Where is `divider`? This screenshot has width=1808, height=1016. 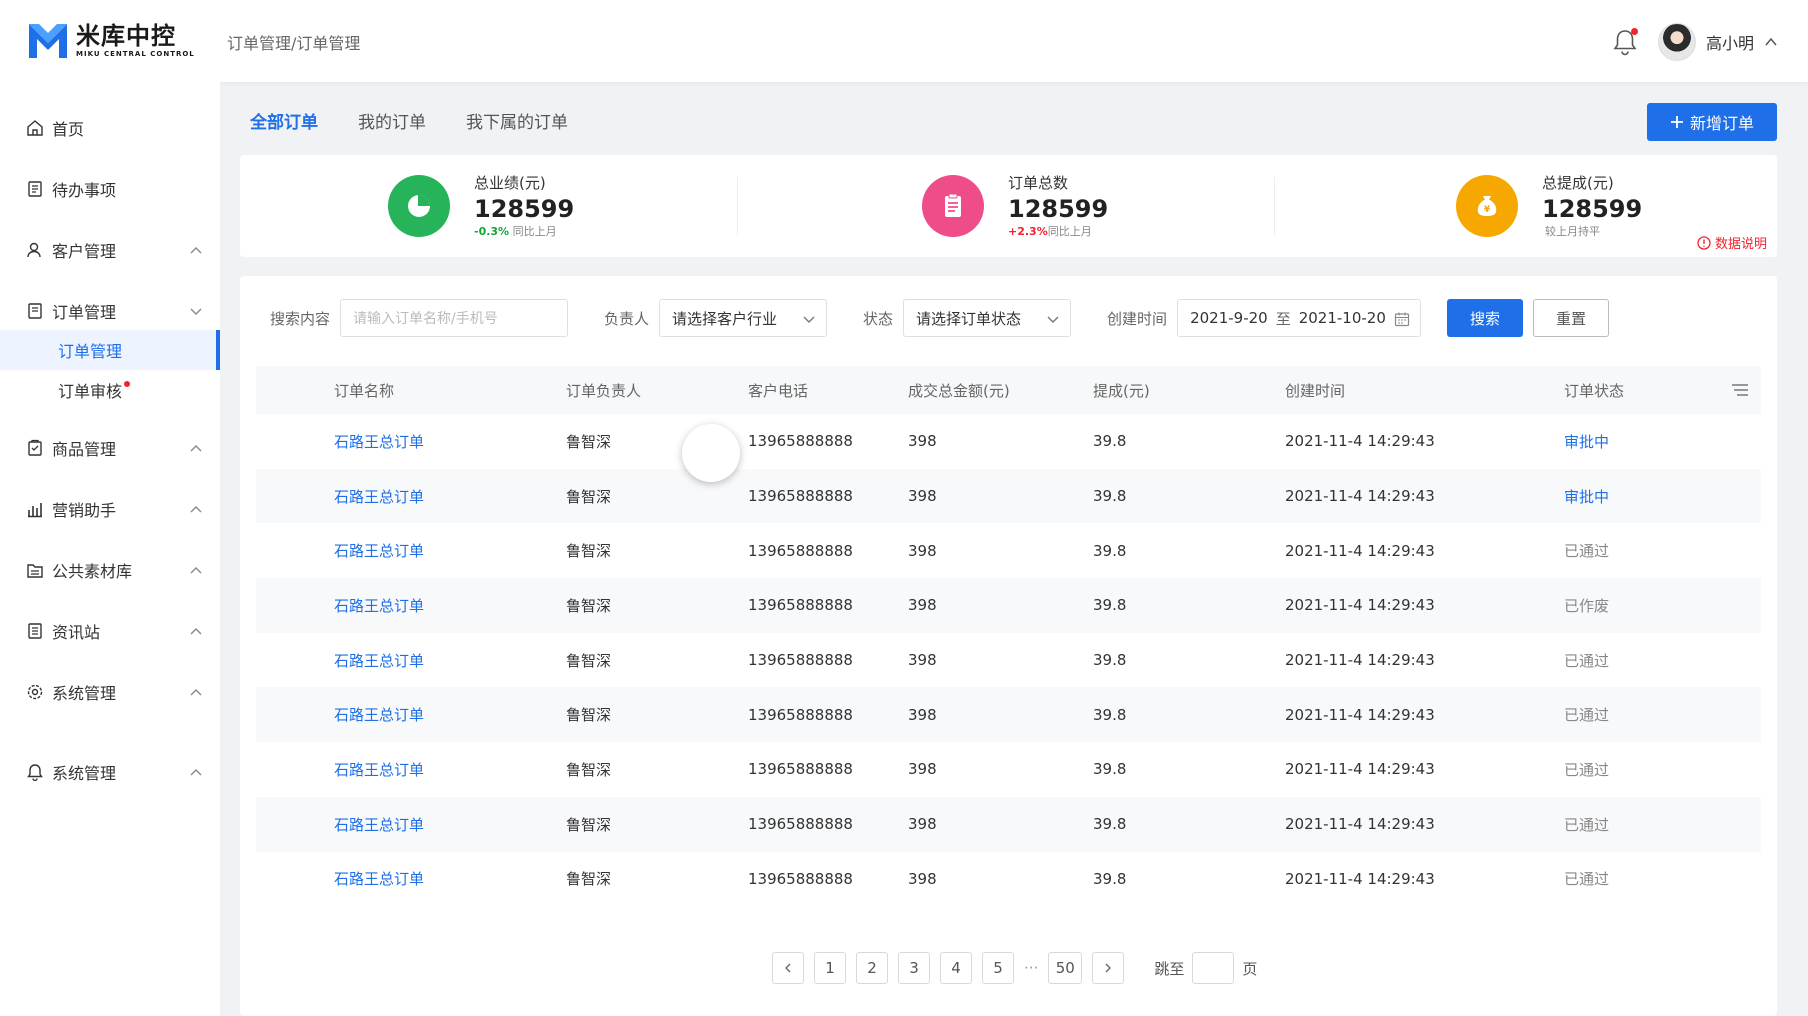
divider is located at coordinates (737, 206).